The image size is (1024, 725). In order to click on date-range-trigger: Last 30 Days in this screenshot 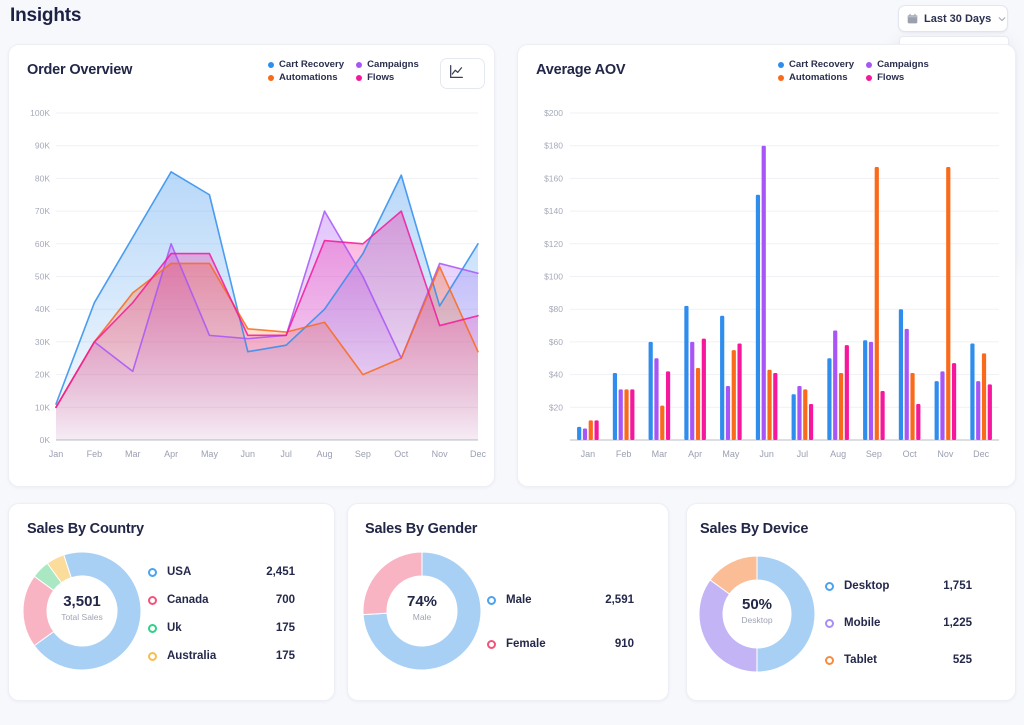, I will do `click(953, 18)`.